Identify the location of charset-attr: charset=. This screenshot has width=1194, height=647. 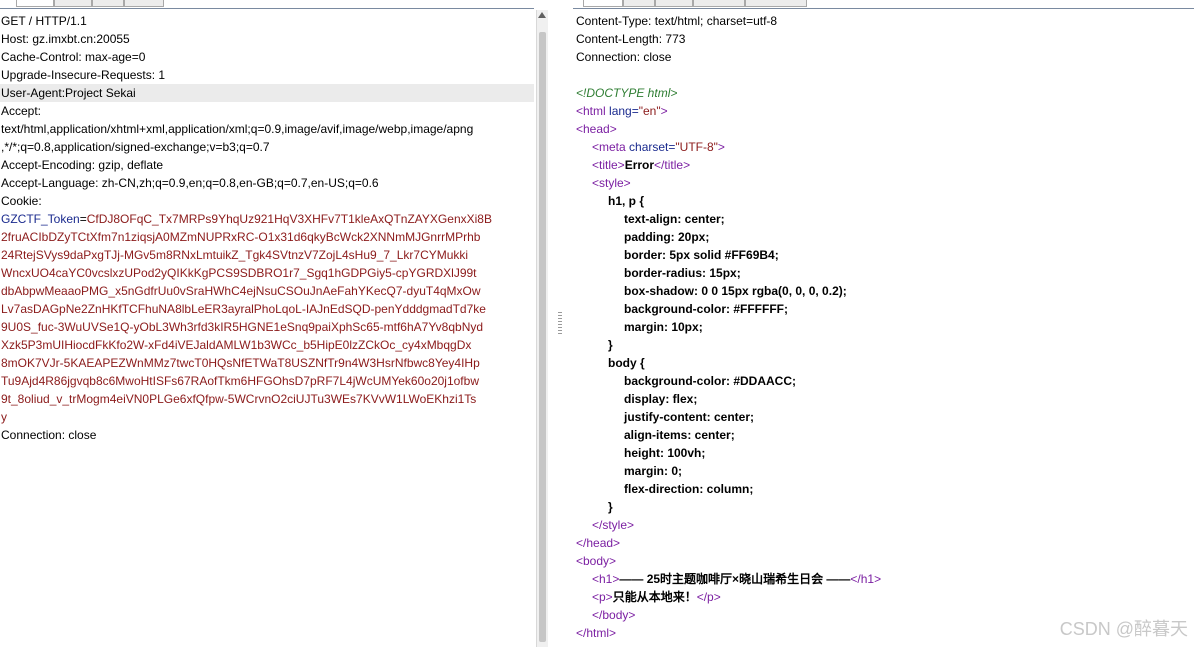
(652, 147).